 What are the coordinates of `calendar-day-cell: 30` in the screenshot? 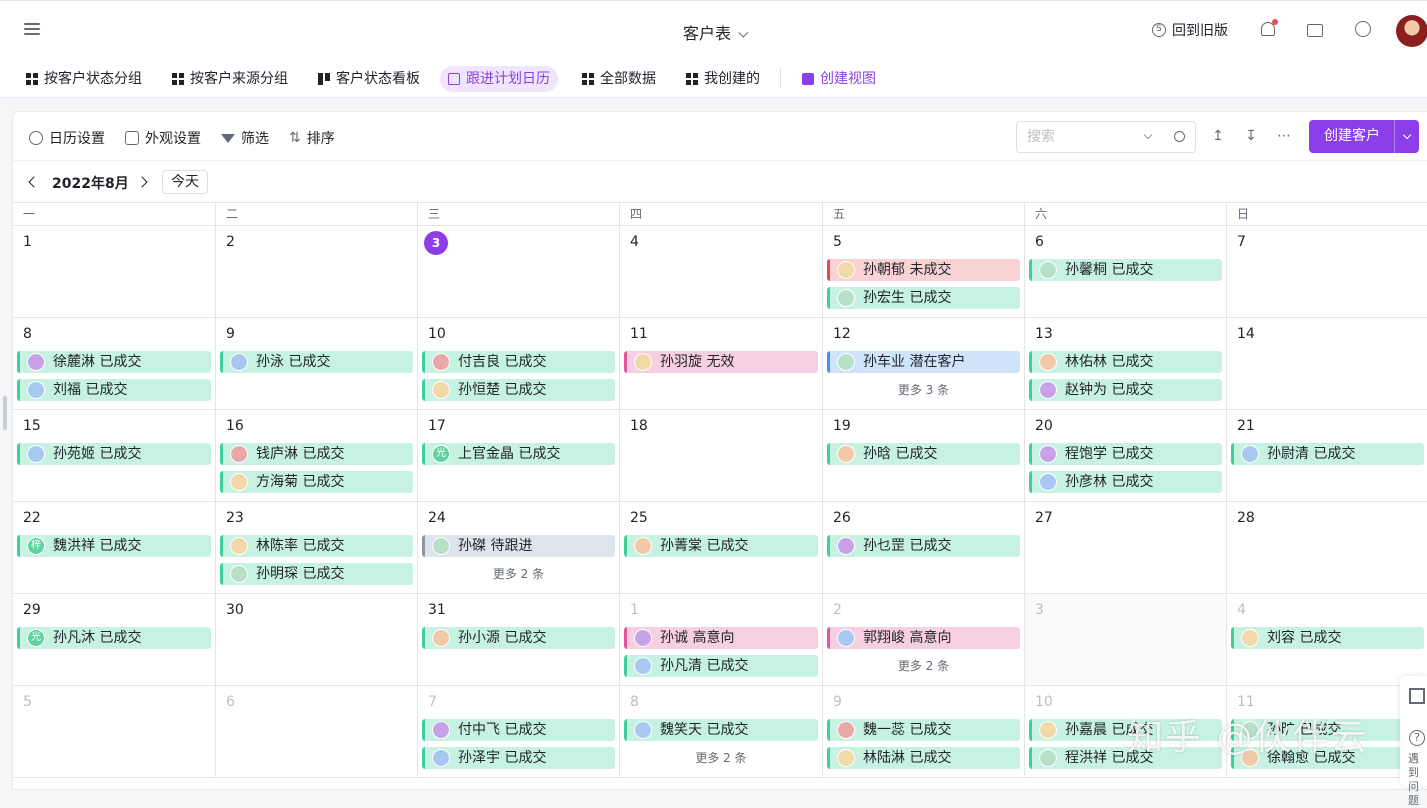 It's located at (316, 640).